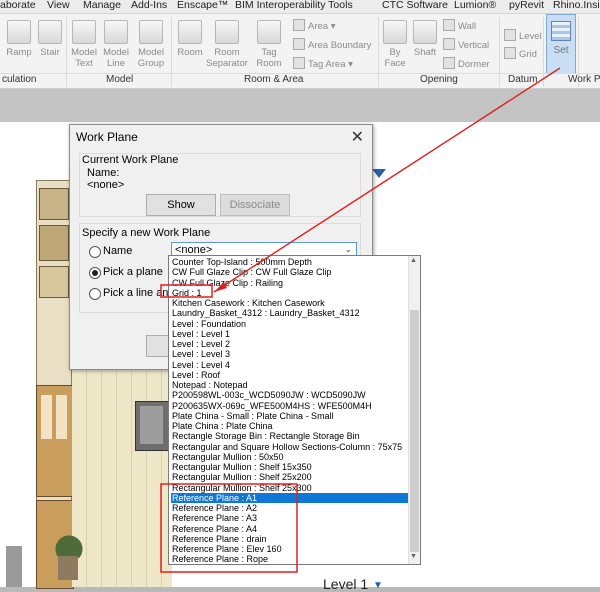  What do you see at coordinates (323, 64) in the screenshot?
I see `tag-area-button: Tag Area ▾` at bounding box center [323, 64].